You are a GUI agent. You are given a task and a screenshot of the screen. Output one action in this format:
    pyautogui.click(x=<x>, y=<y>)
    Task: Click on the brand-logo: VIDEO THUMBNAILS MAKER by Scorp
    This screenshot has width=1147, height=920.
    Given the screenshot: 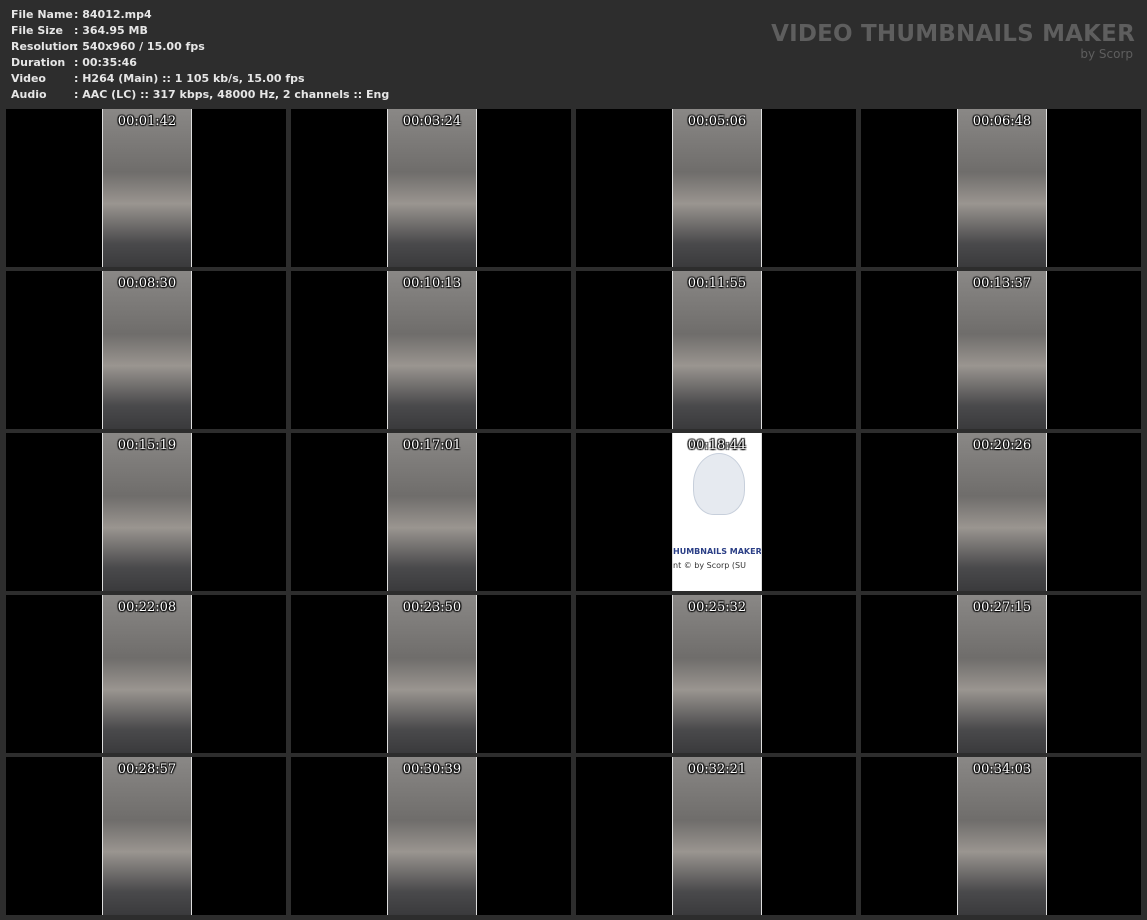 What is the action you would take?
    pyautogui.click(x=953, y=40)
    